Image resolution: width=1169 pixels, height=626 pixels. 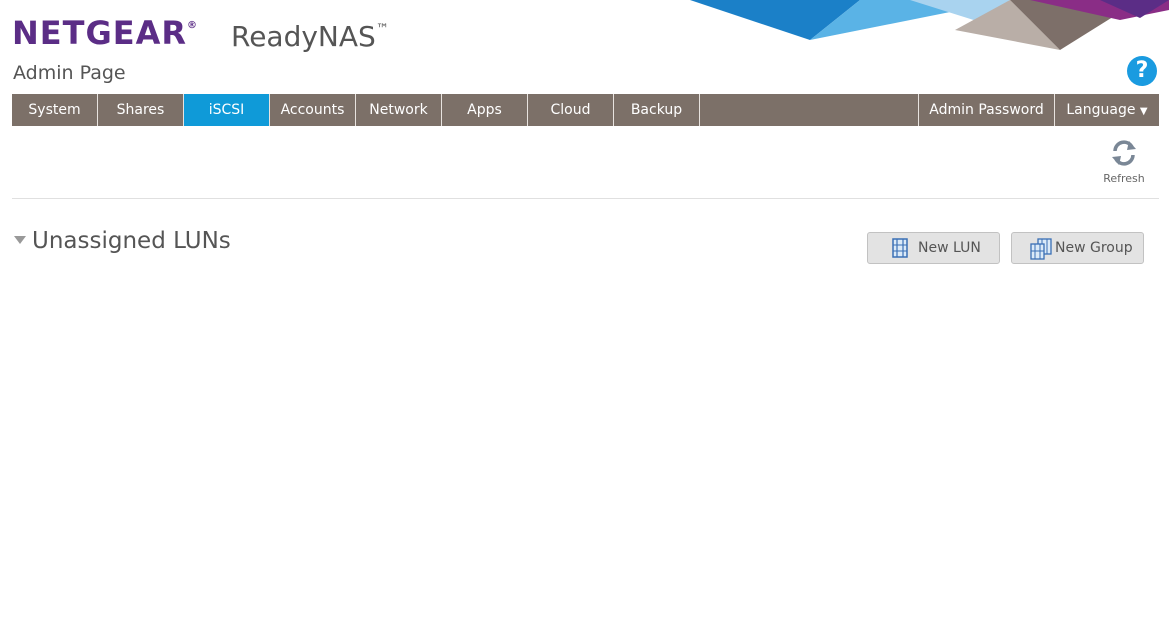 I want to click on trademark: ™, so click(x=382, y=29).